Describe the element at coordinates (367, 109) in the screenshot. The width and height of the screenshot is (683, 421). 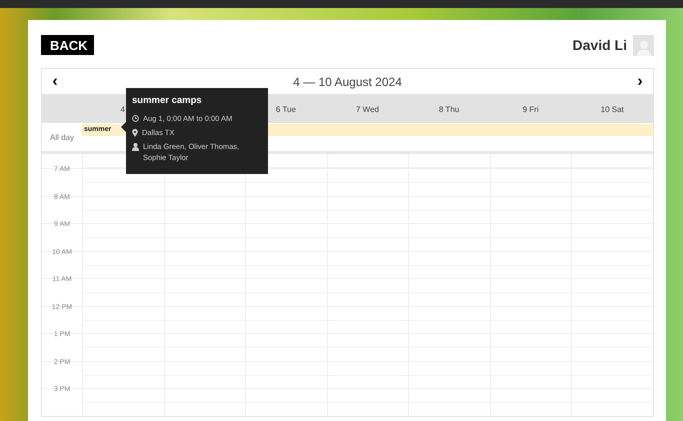
I see `day-header: 7 Wed` at that location.